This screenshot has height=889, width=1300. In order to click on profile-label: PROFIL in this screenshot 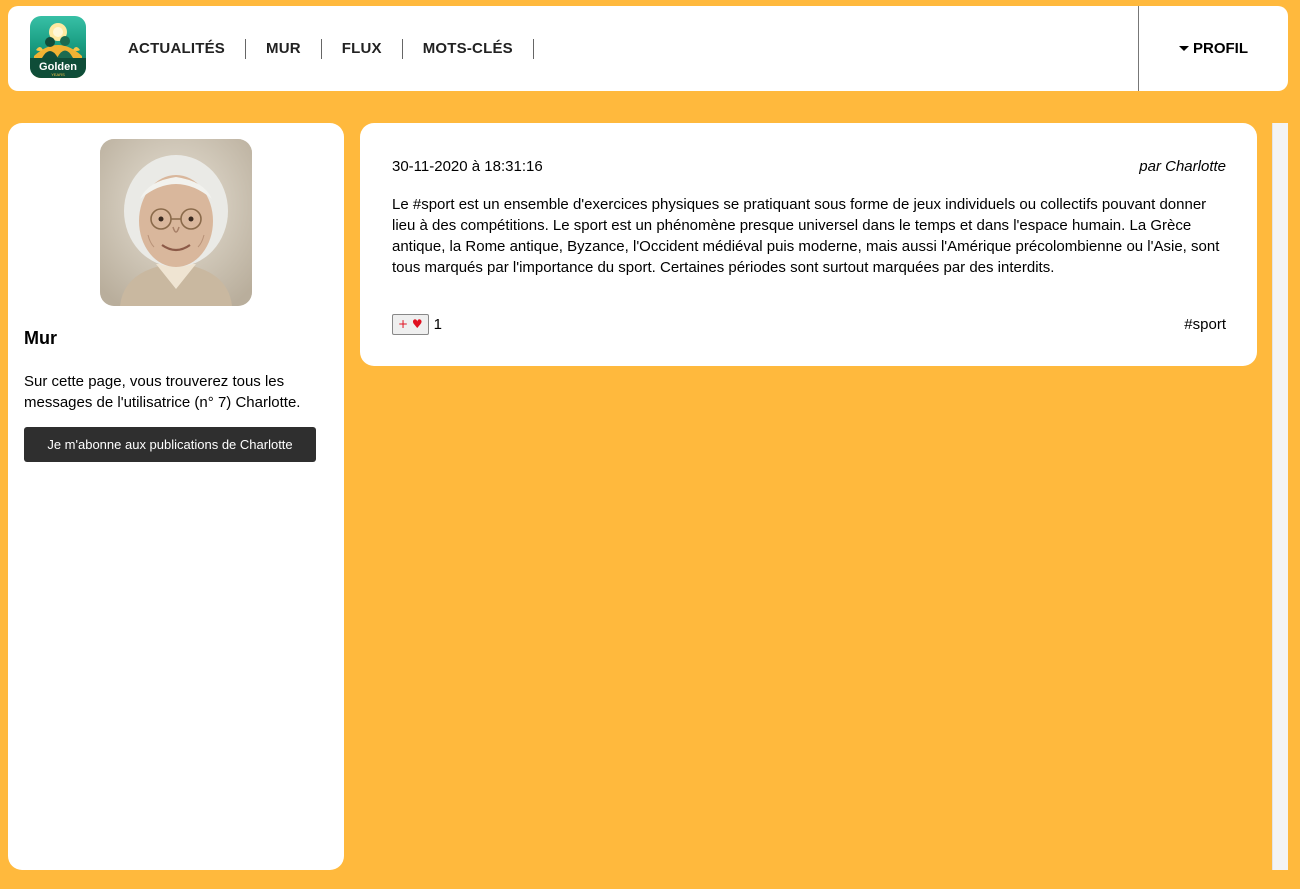, I will do `click(1220, 48)`.